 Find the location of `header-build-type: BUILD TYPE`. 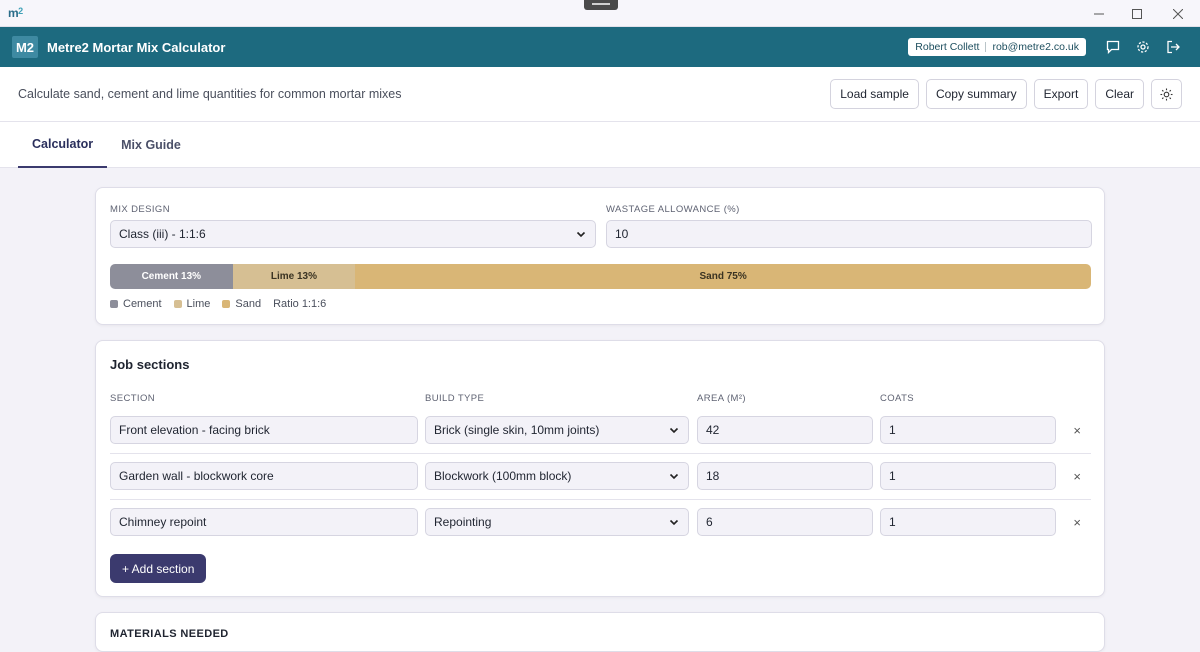

header-build-type: BUILD TYPE is located at coordinates (455, 398).